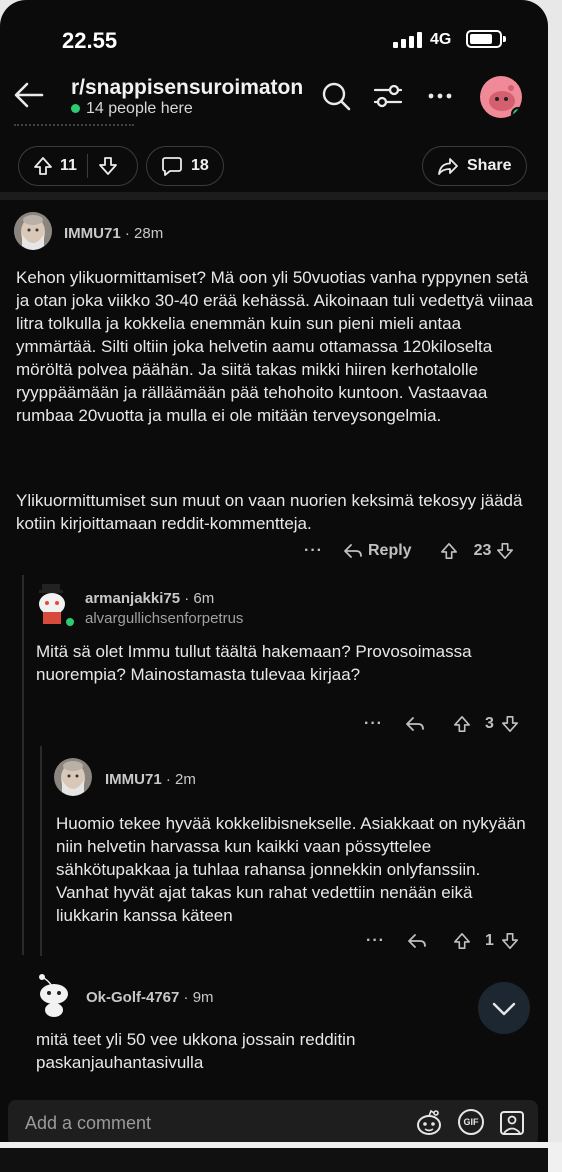 The image size is (562, 1172). Describe the element at coordinates (429, 1123) in the screenshot. I see `snoo-emoji-icon` at that location.